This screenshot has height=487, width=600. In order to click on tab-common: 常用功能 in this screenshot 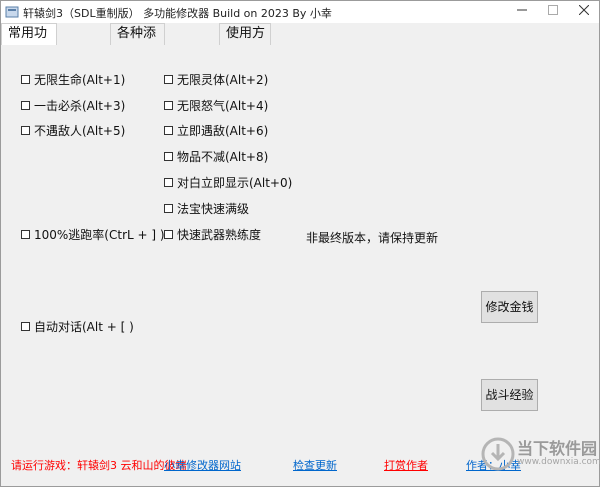, I will do `click(29, 42)`.